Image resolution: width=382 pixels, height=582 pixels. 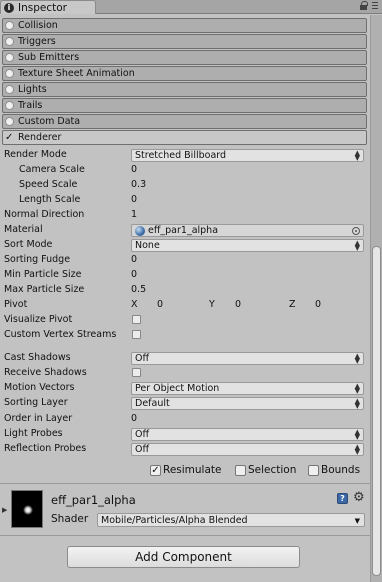 I want to click on order-in-layer-field: 0, so click(x=134, y=419).